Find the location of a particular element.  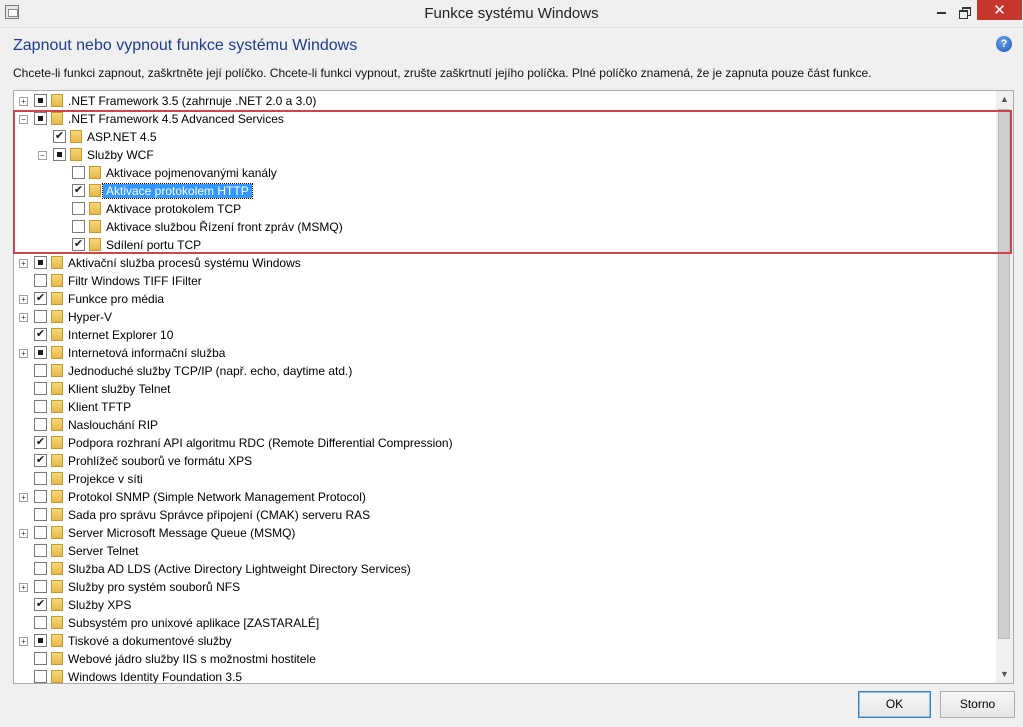

tree-item: Projekce v síti is located at coordinates (505, 479).